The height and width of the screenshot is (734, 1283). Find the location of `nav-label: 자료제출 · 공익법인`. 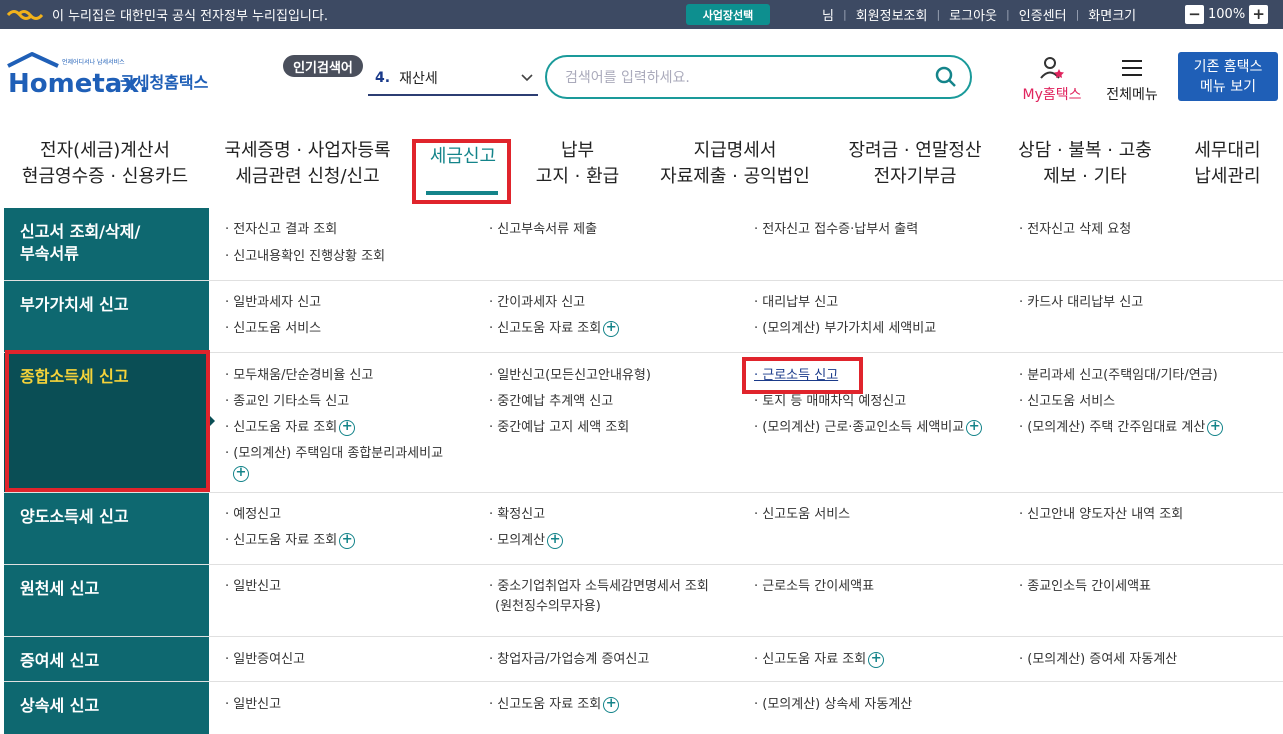

nav-label: 자료제출 · 공익법인 is located at coordinates (735, 176).